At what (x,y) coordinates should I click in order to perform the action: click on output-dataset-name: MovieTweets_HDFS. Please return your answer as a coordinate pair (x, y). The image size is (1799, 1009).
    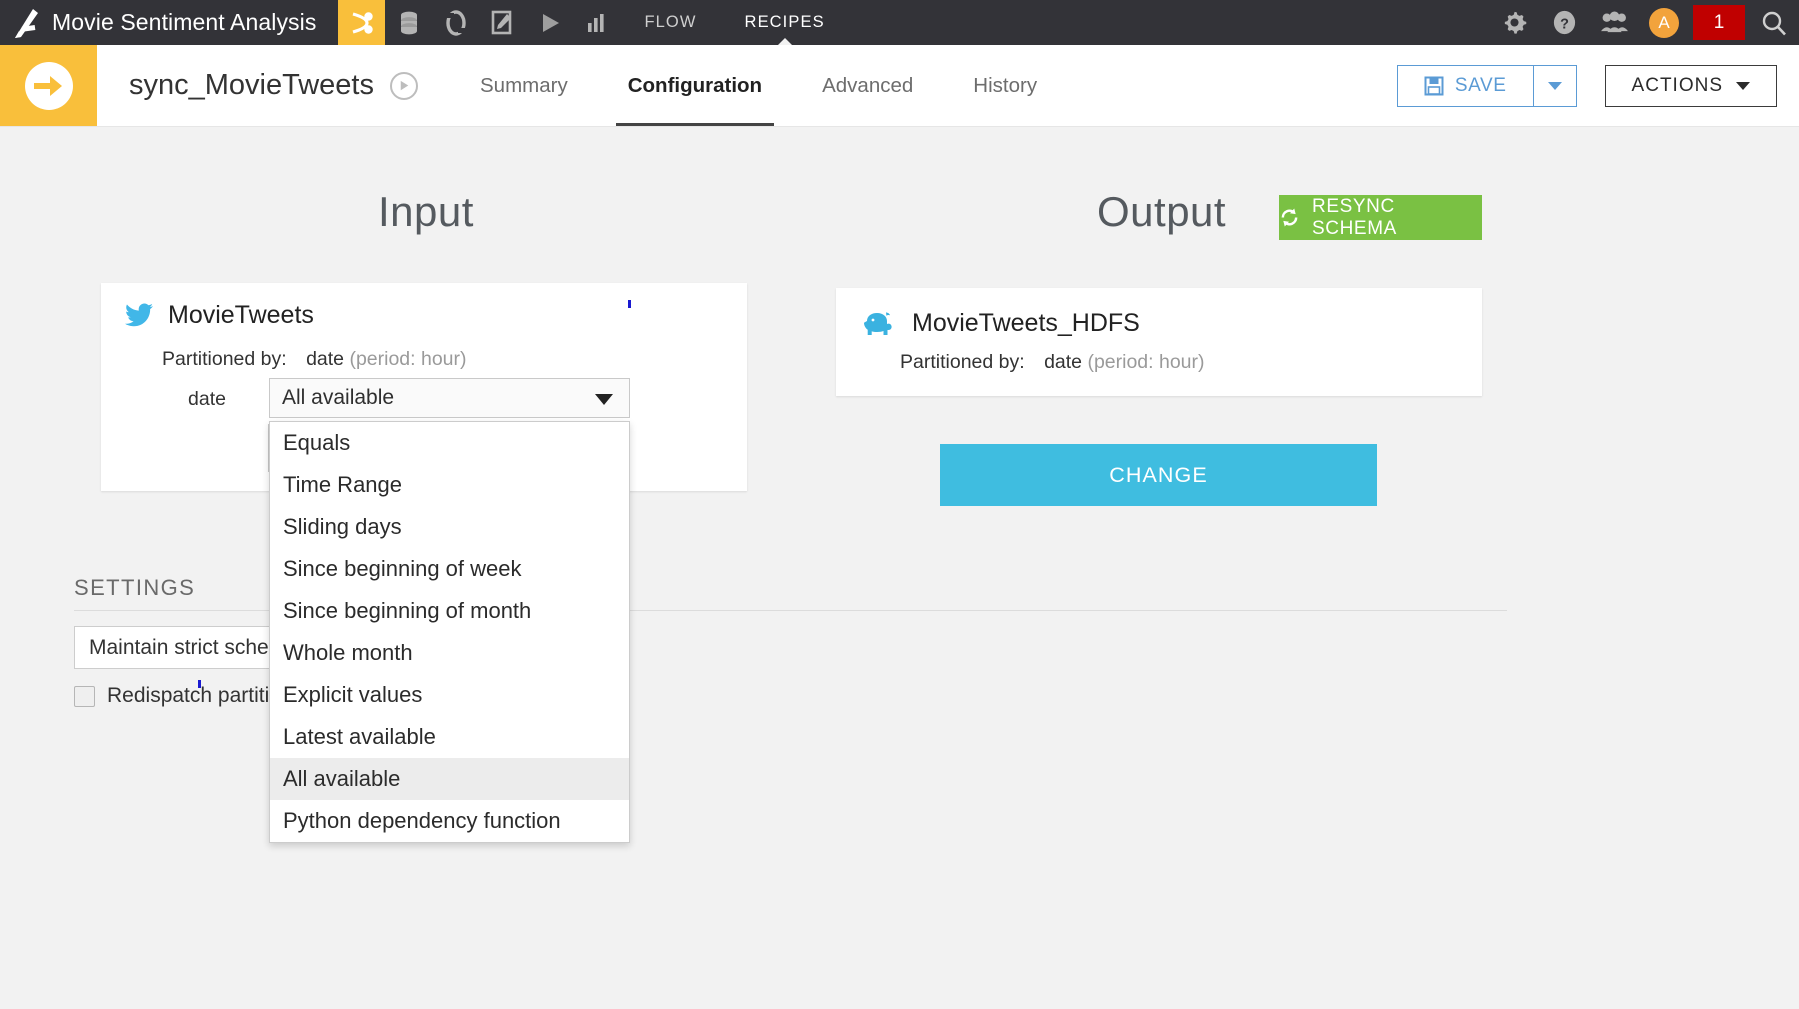
    Looking at the image, I should click on (1026, 323).